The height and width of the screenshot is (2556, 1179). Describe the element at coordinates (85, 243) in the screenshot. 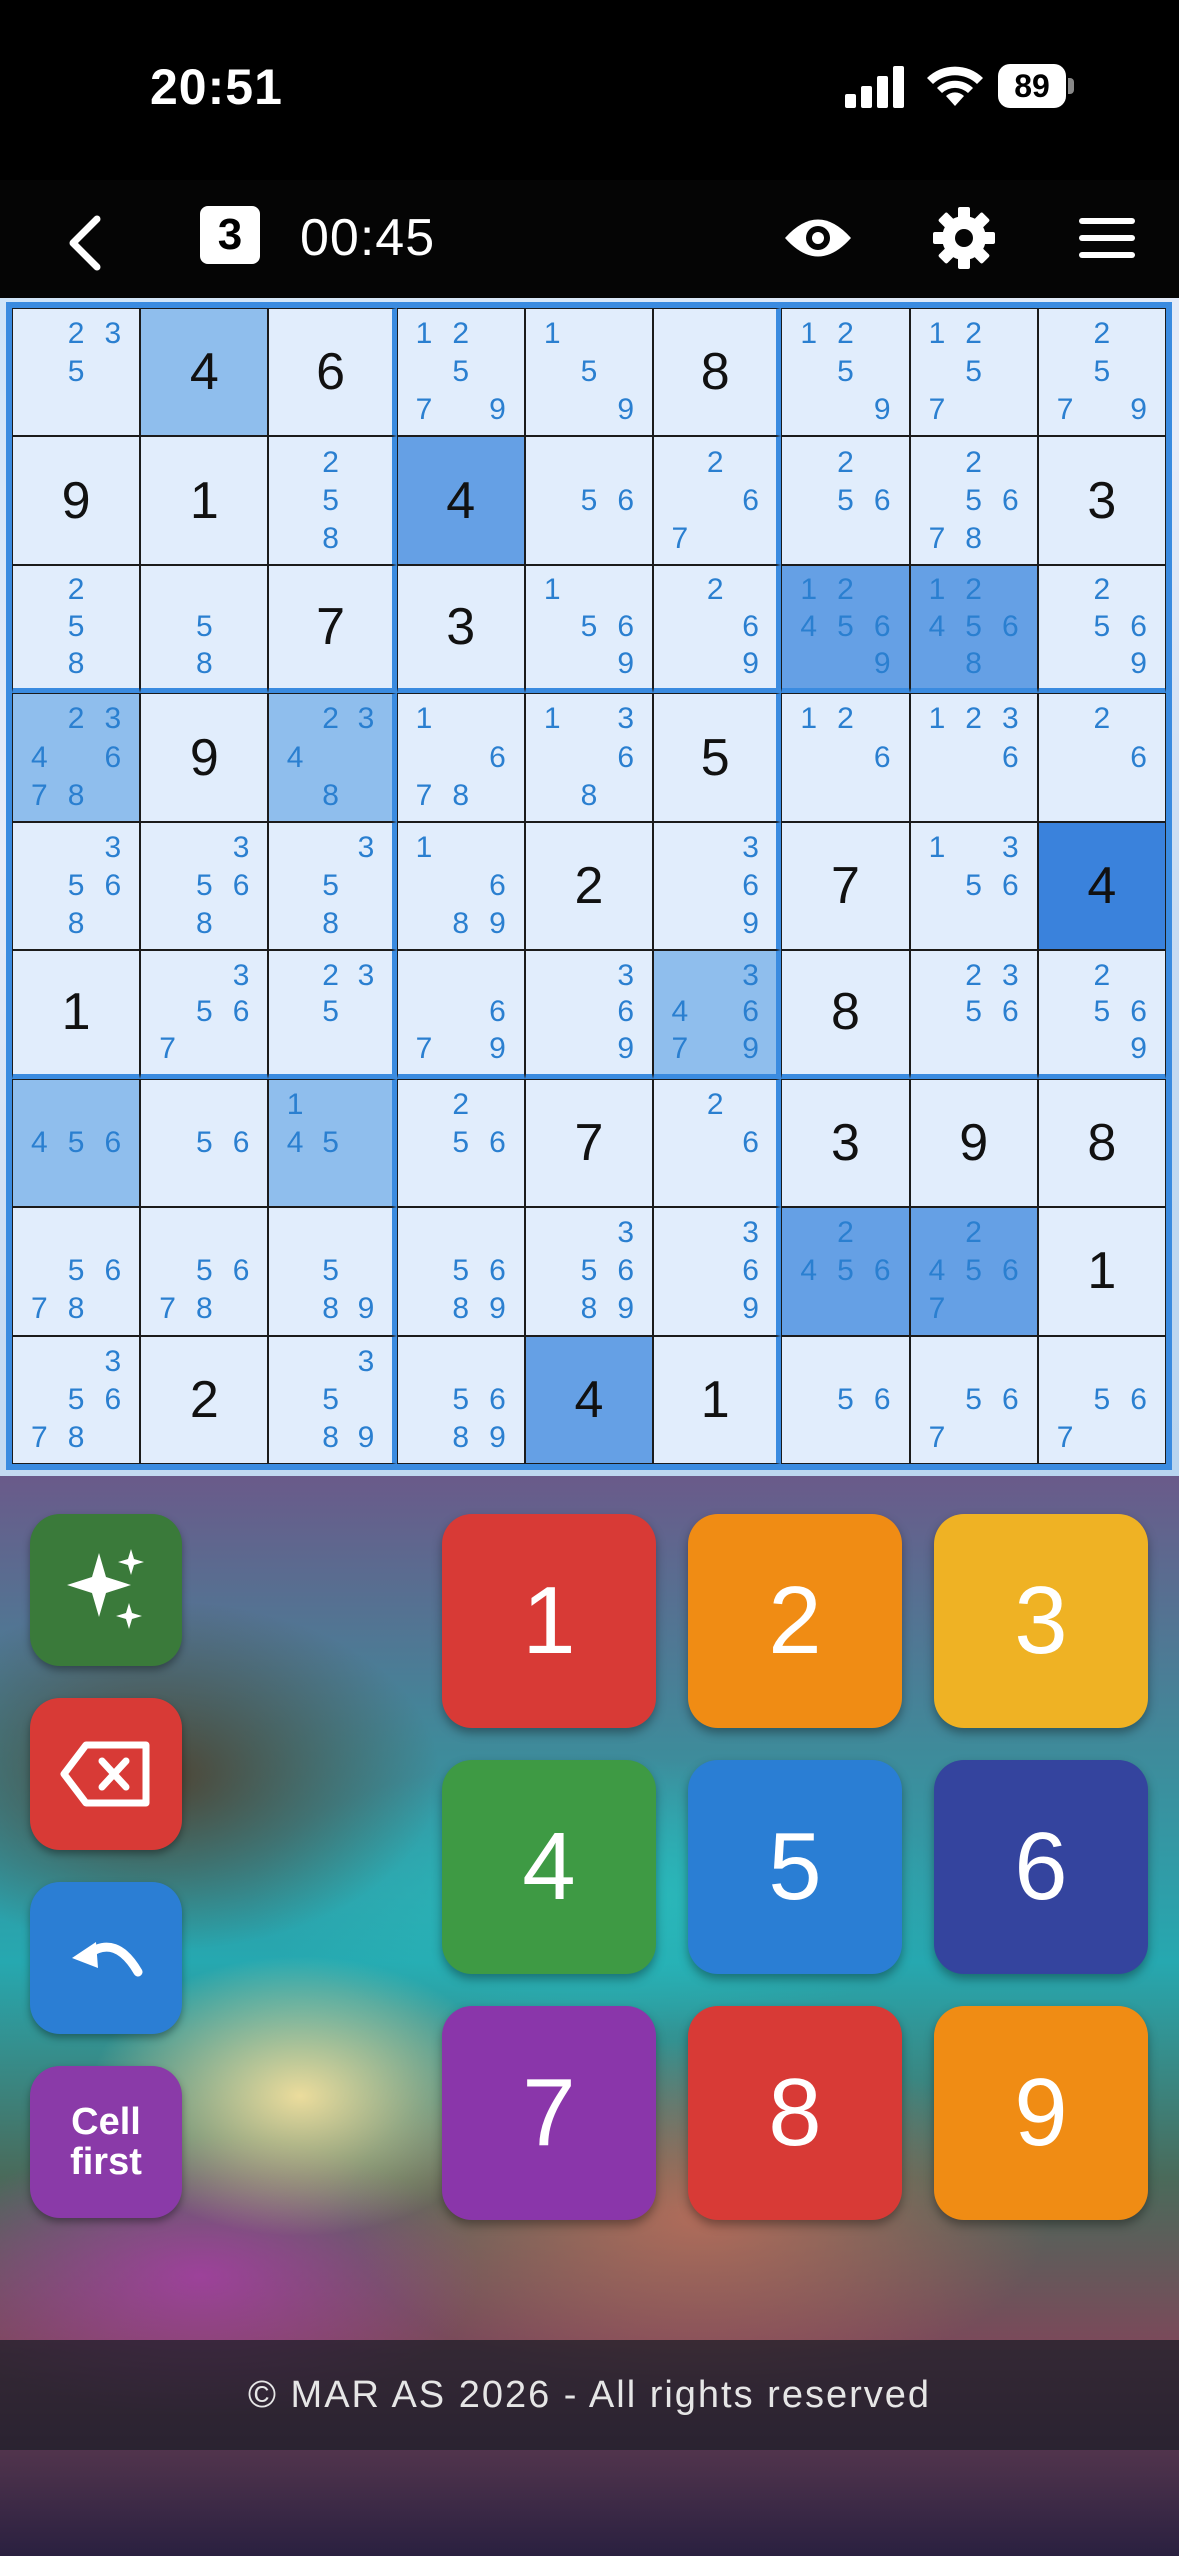

I see `back-button` at that location.